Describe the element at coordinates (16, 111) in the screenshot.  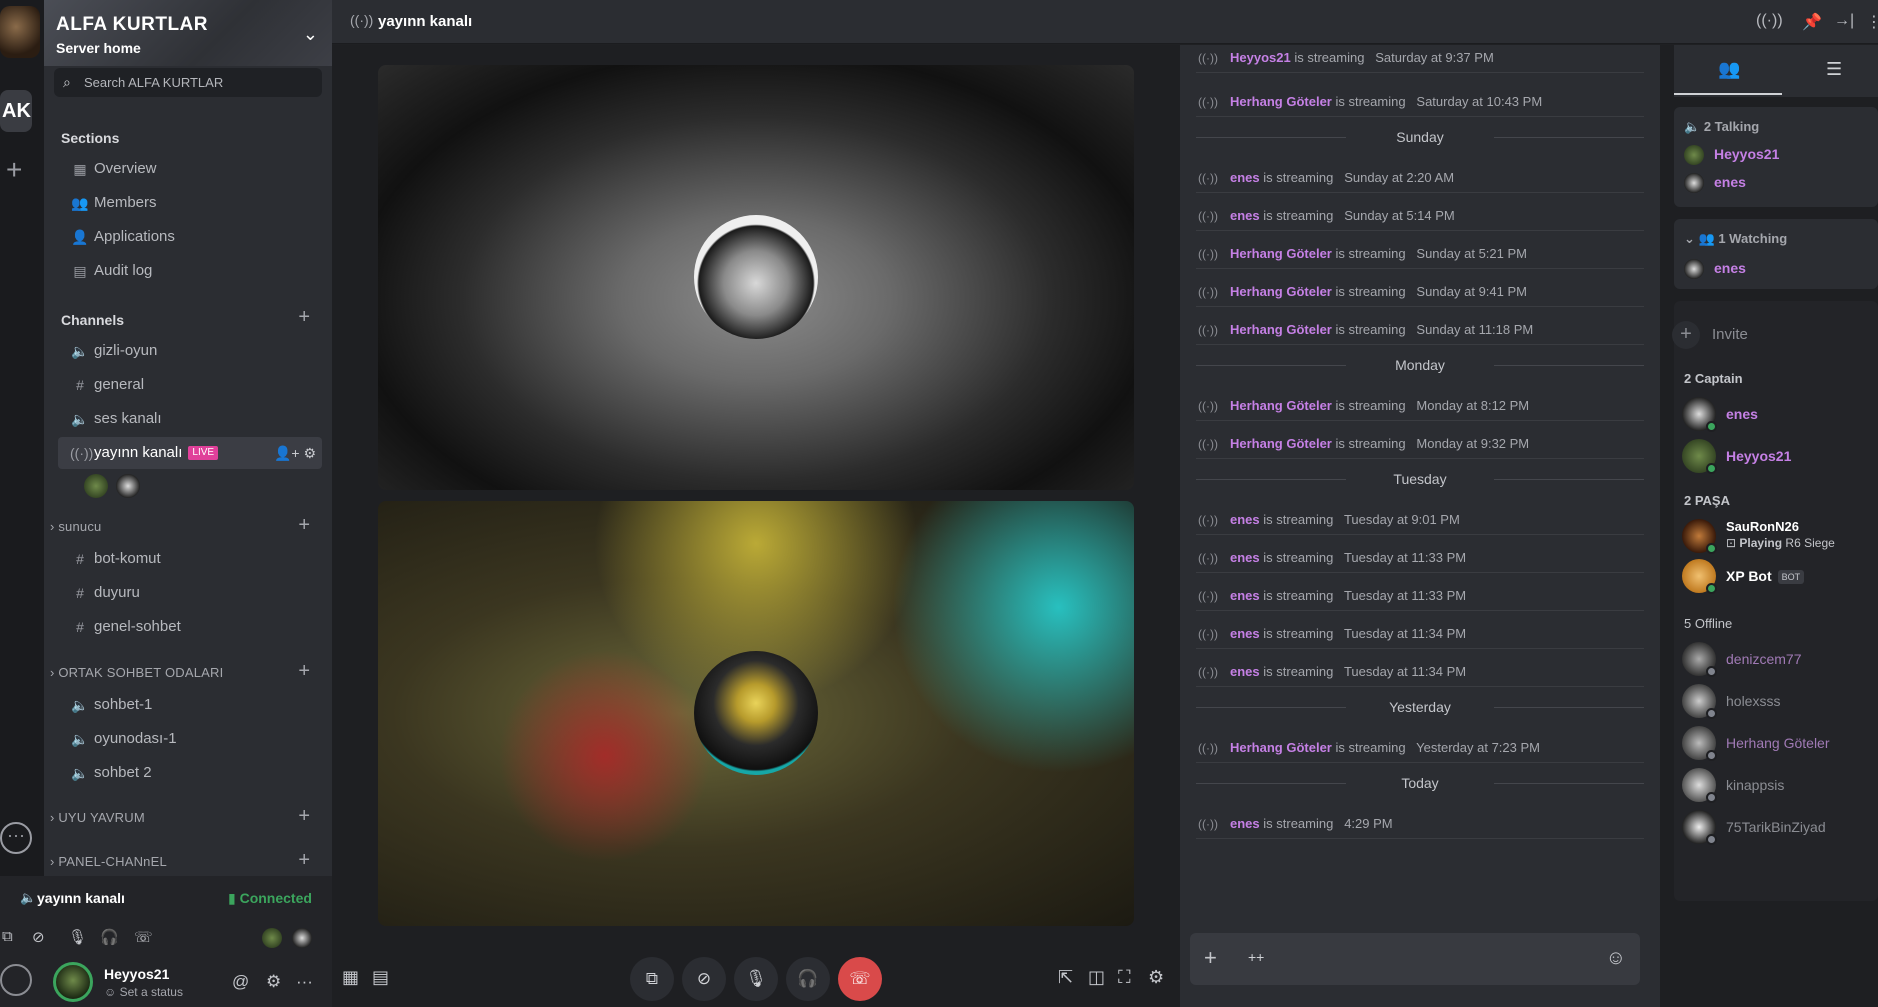
I see `server-acronym-button: AK` at that location.